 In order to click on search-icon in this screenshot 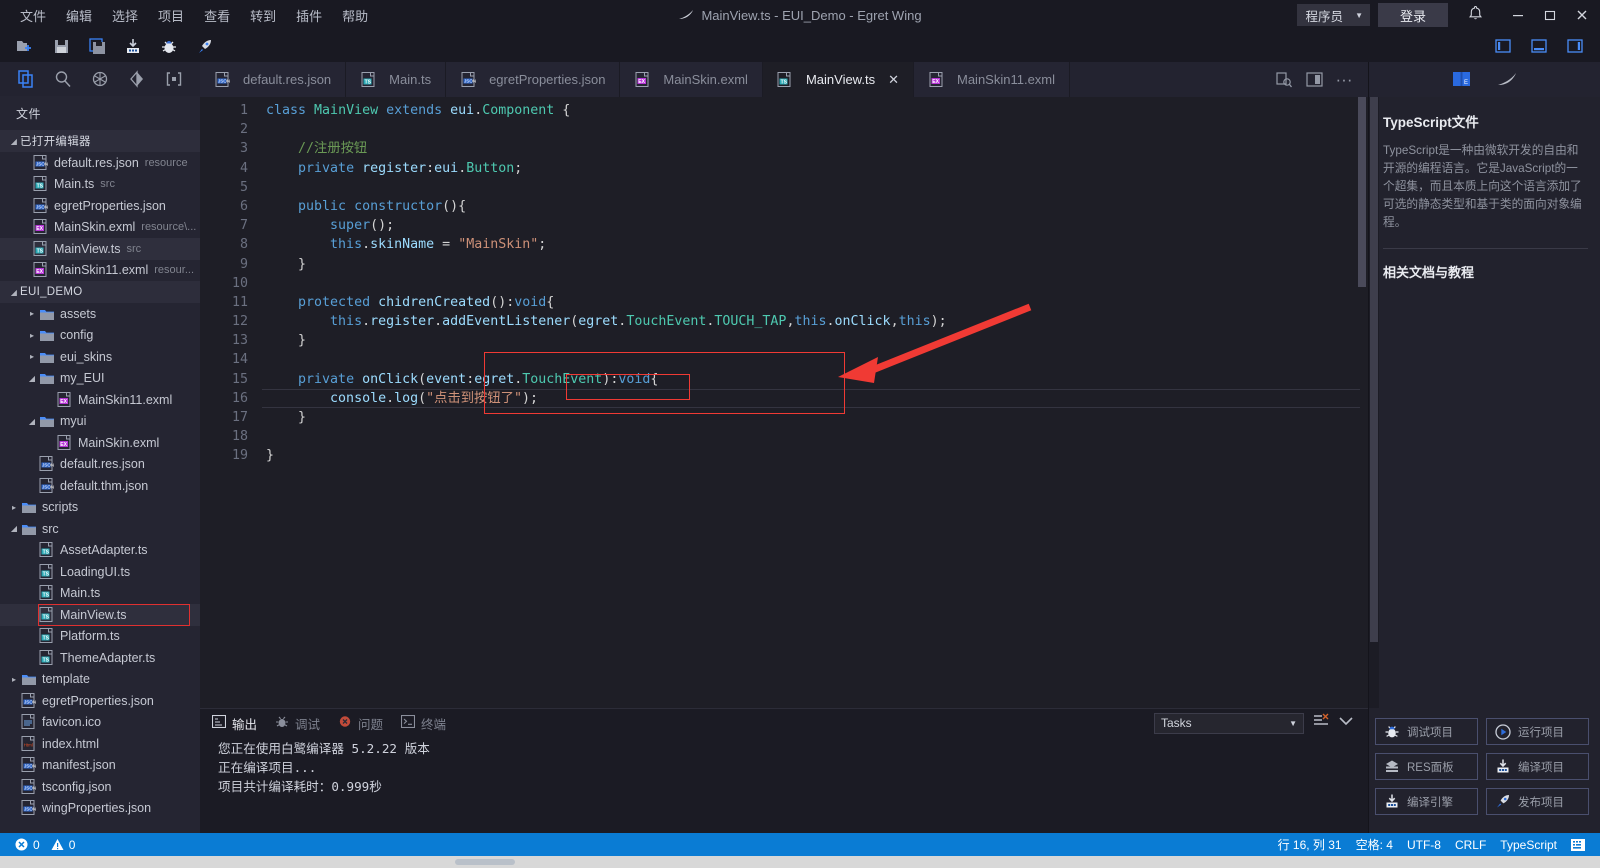, I will do `click(63, 79)`.